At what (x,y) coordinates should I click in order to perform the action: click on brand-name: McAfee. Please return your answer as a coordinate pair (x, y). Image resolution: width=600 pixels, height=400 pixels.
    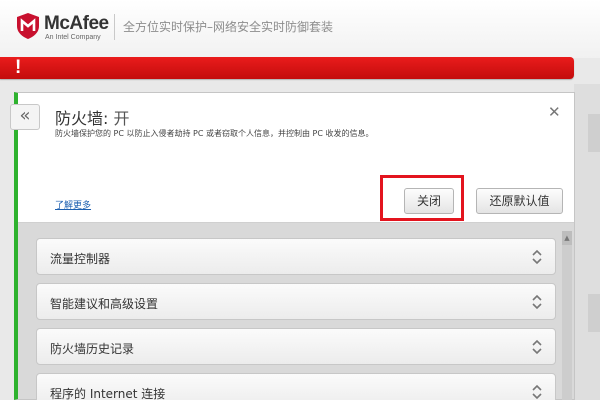
    Looking at the image, I should click on (76, 23).